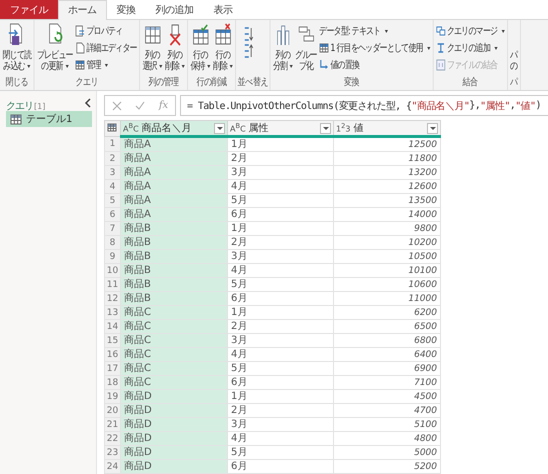  Describe the element at coordinates (112, 369) in the screenshot. I see `row-number: 17` at that location.